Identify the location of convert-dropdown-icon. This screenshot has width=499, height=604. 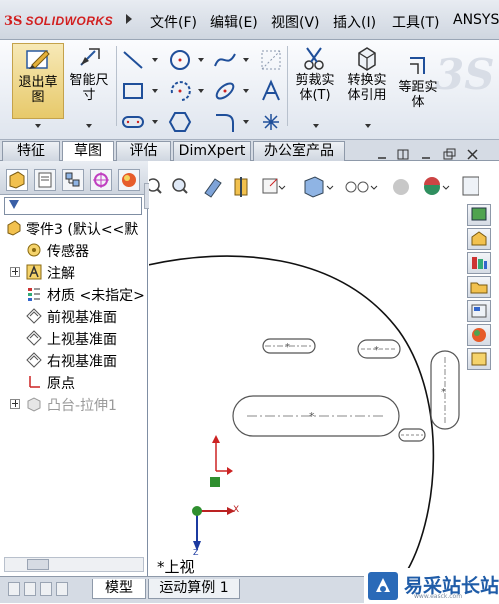
(368, 126).